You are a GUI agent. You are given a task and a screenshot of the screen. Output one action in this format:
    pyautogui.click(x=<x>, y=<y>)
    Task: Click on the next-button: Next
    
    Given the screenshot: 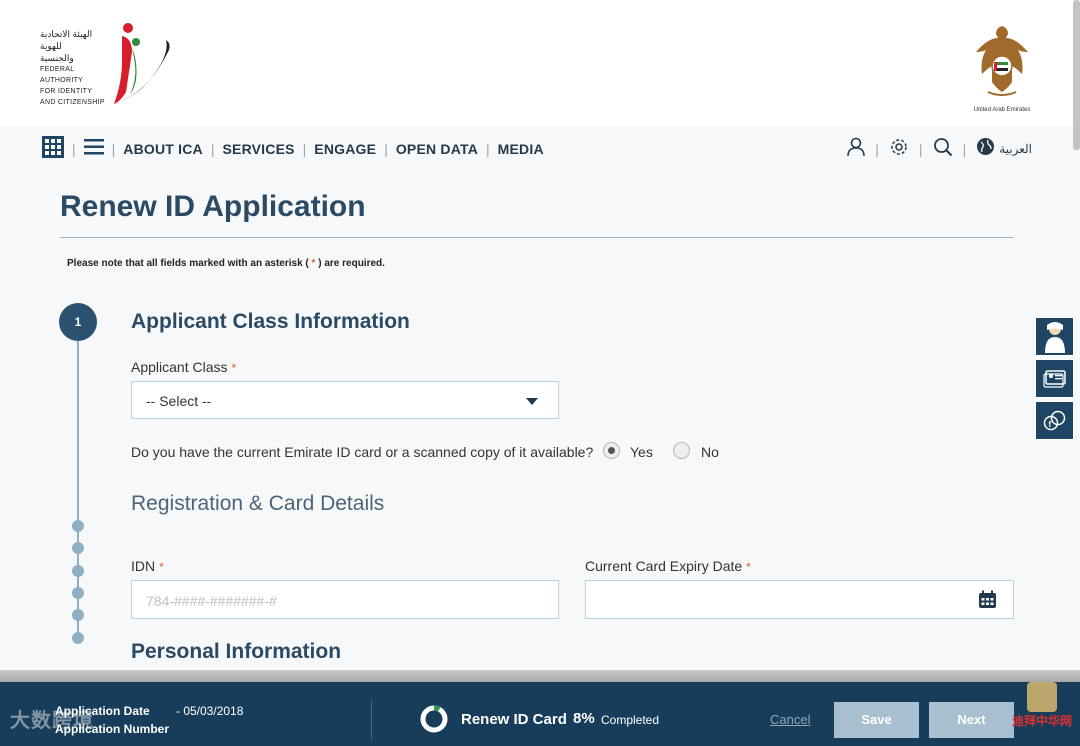 What is the action you would take?
    pyautogui.click(x=971, y=720)
    